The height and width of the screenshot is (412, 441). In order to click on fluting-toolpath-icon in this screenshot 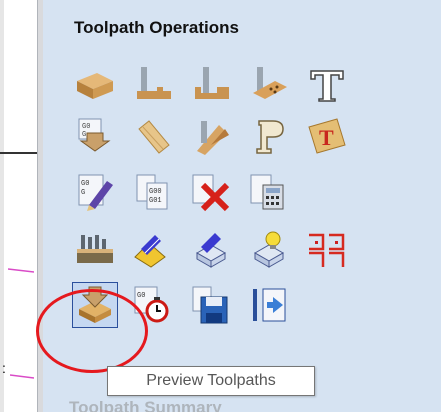, I will do `click(269, 137)`.